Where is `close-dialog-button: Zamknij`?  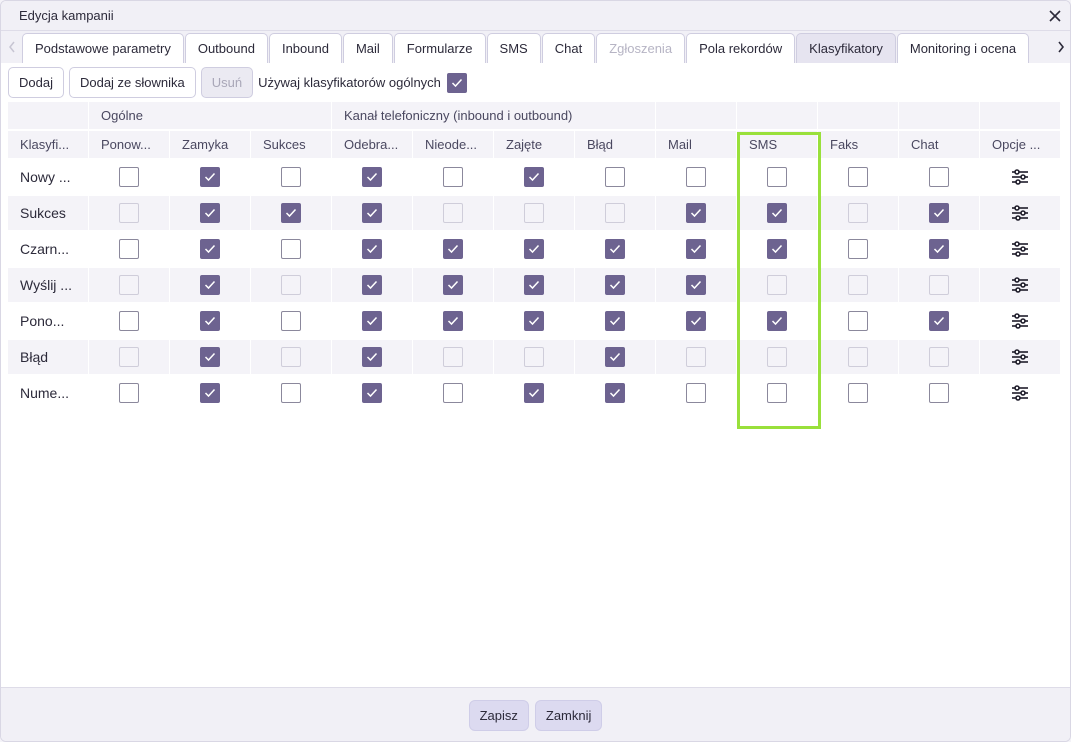
close-dialog-button: Zamknij is located at coordinates (568, 715).